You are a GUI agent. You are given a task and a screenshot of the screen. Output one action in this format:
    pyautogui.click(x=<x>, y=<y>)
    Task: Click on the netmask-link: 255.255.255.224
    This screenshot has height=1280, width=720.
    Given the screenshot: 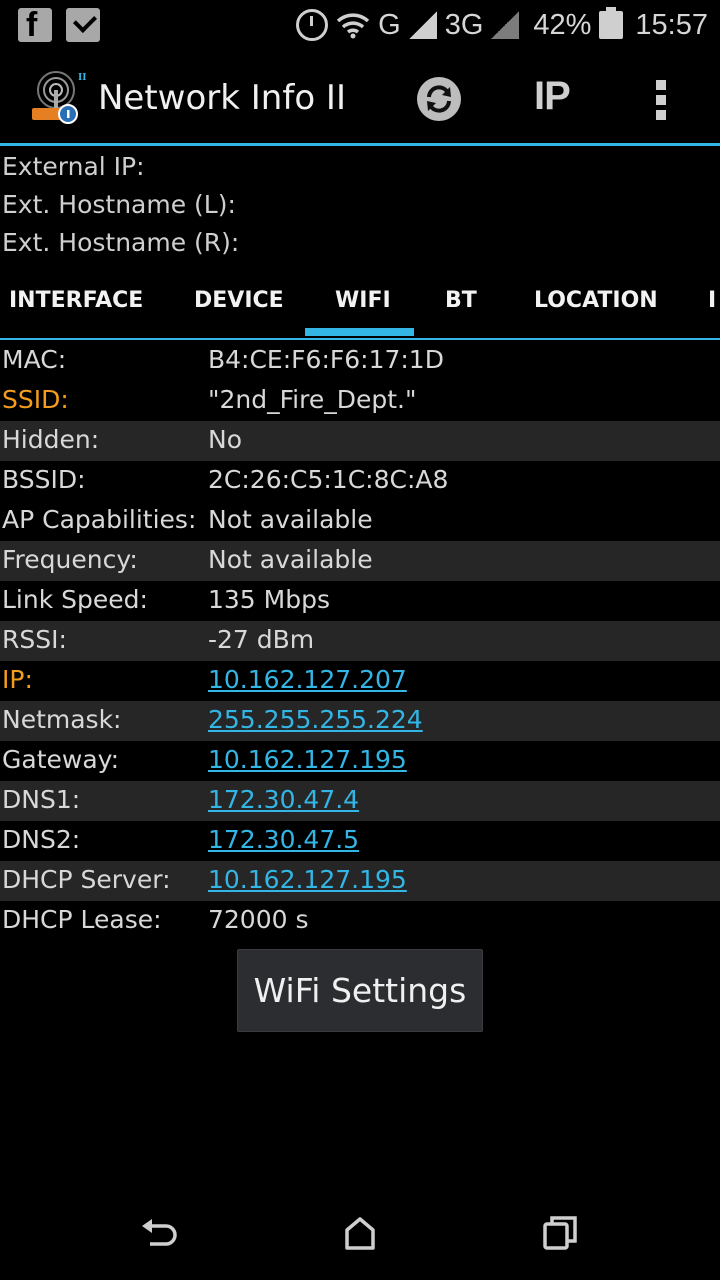 What is the action you would take?
    pyautogui.click(x=315, y=719)
    